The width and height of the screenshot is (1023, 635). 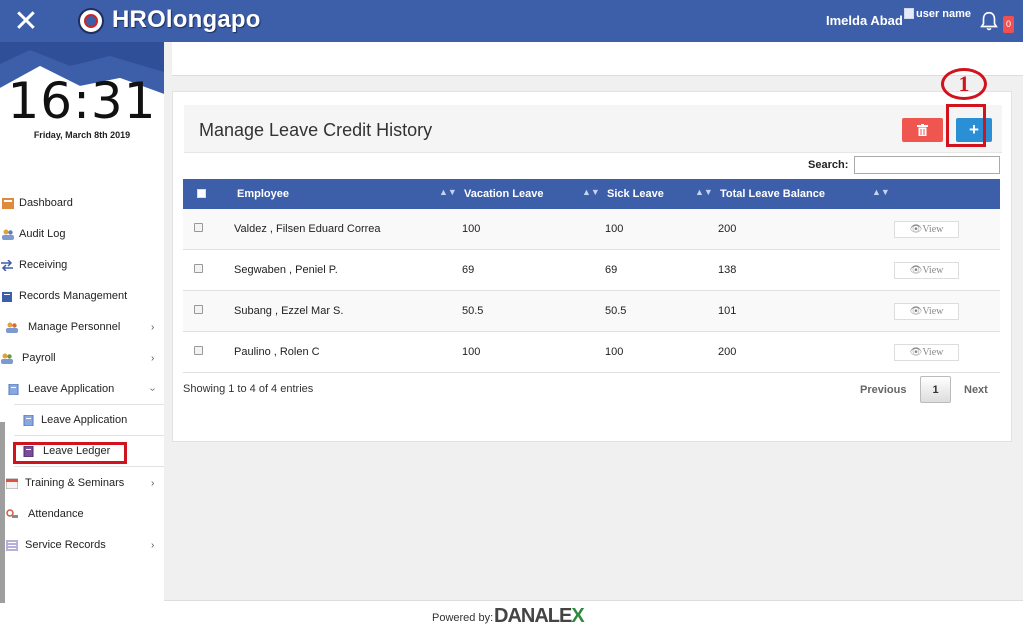 What do you see at coordinates (82, 358) in the screenshot?
I see `sidebar-item-payroll: Payroll ›` at bounding box center [82, 358].